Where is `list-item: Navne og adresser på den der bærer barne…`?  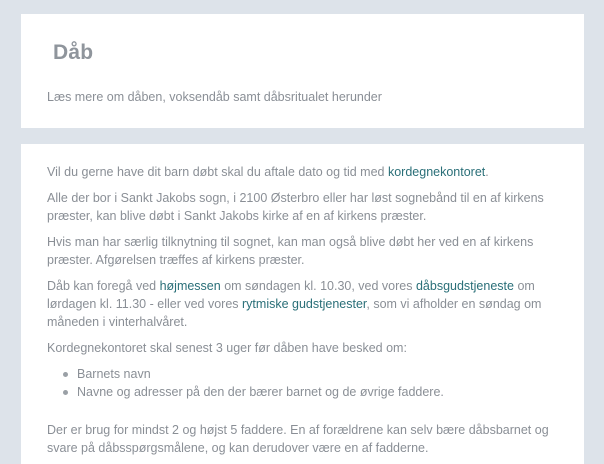 list-item: Navne og adresser på den der bærer barne… is located at coordinates (310, 392).